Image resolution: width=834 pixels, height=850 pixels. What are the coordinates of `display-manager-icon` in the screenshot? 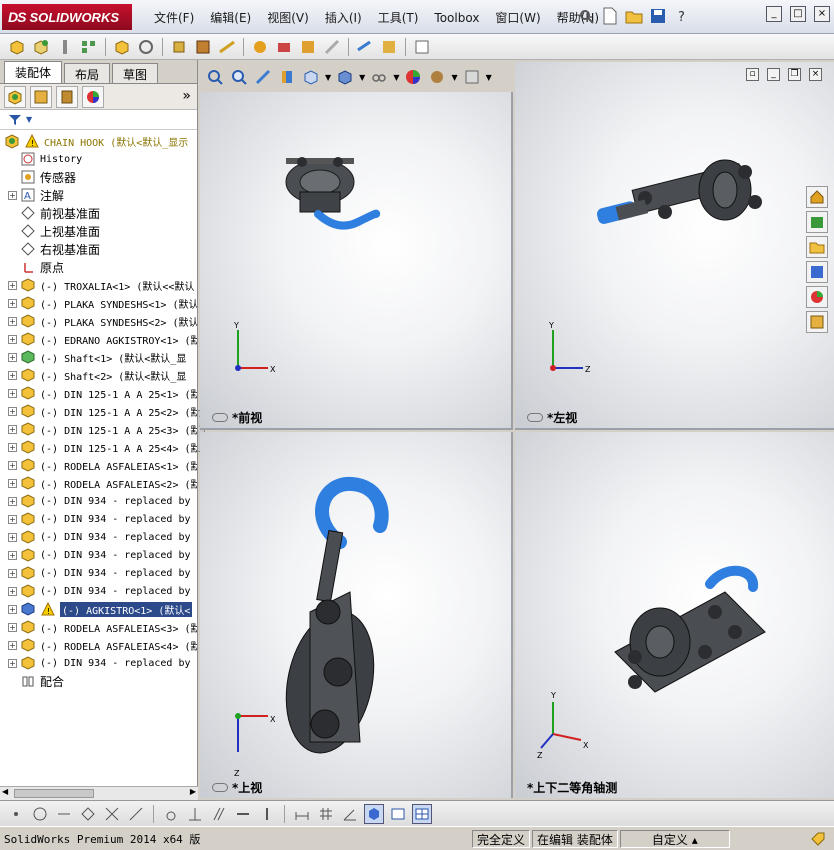 It's located at (93, 96).